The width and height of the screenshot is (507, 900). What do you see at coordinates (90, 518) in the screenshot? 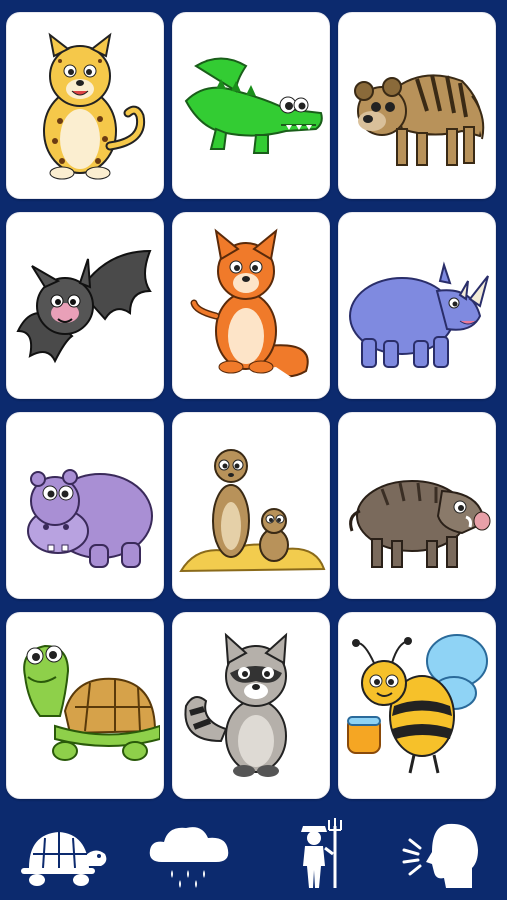
I see `hippo-icon` at bounding box center [90, 518].